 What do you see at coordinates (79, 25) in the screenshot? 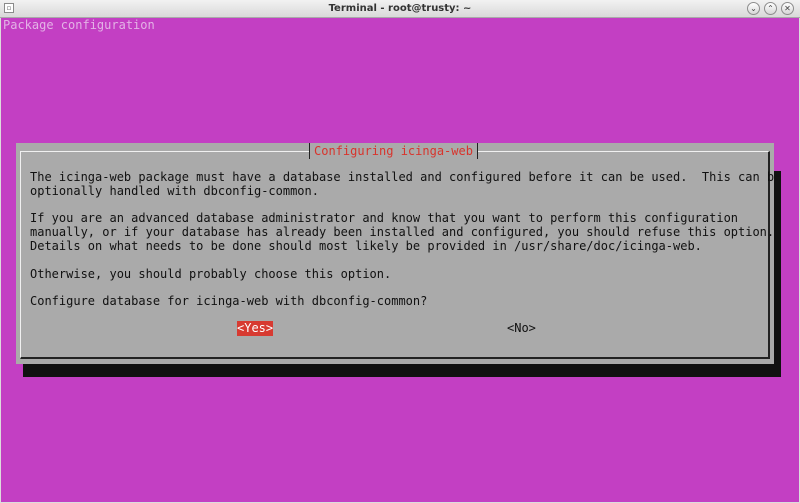
I see `backtitle: Package configuration` at bounding box center [79, 25].